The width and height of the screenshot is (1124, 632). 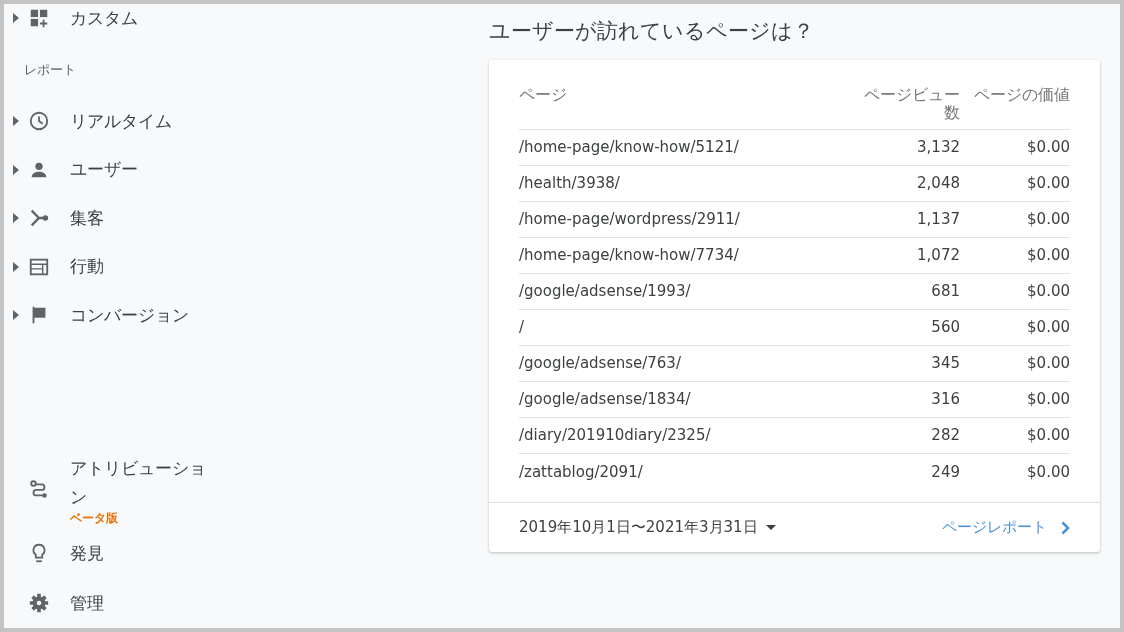 I want to click on table-cell-text: 249, so click(x=945, y=472).